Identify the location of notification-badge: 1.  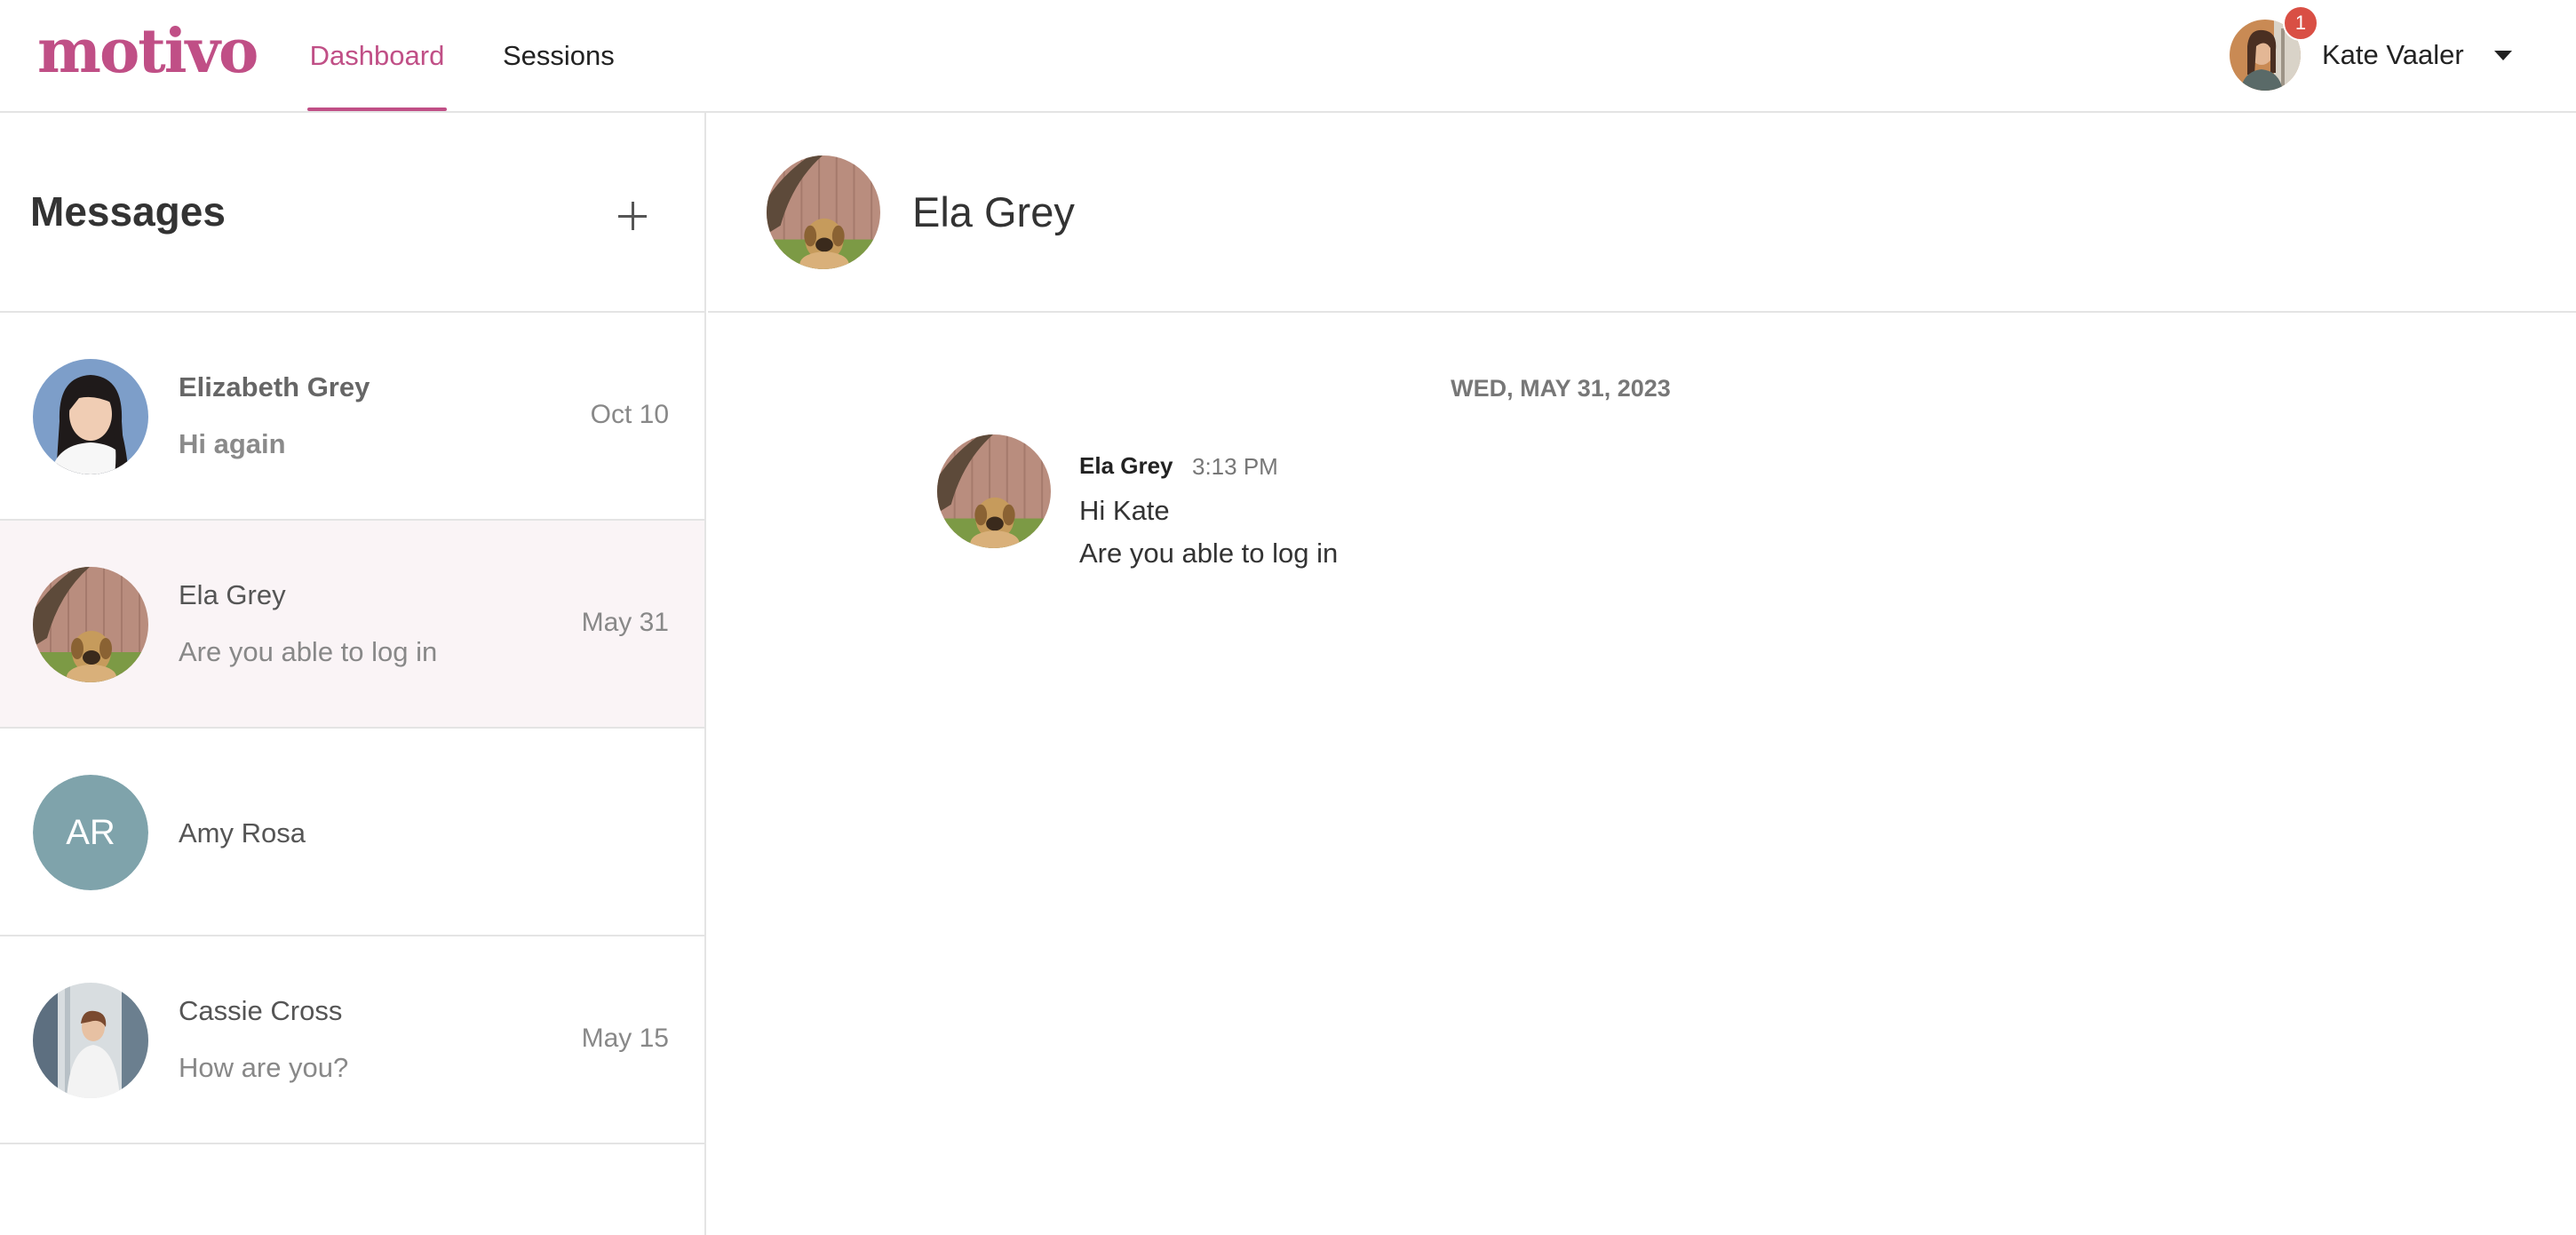
(2300, 23).